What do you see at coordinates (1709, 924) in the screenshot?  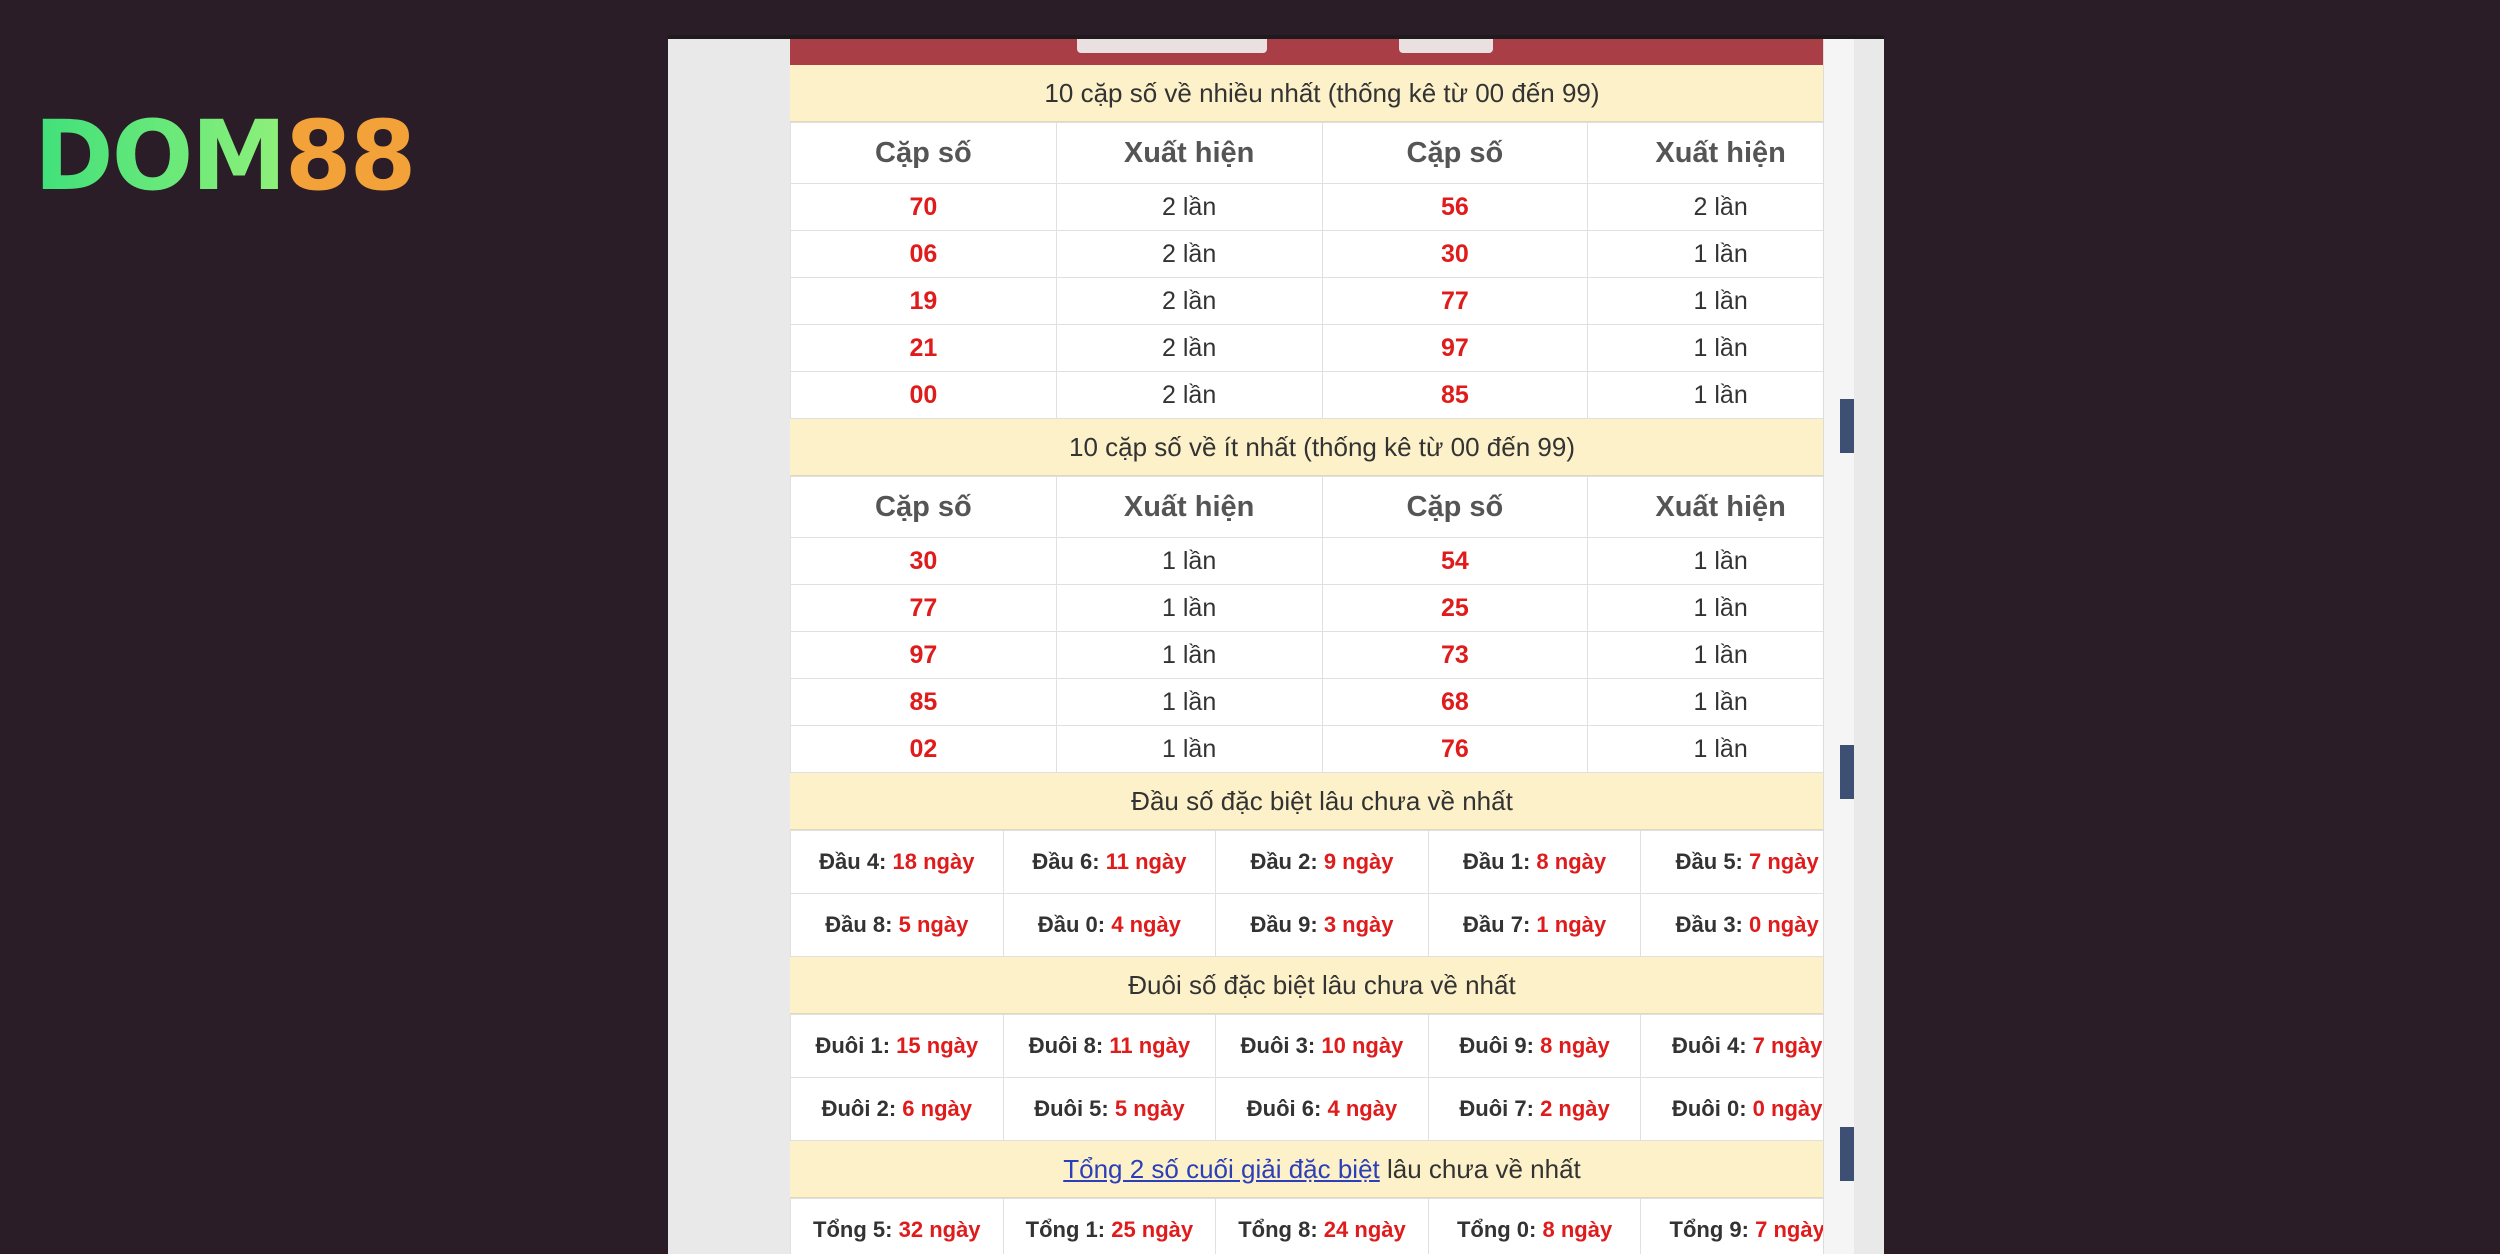 I see `stat-label: Đầu 3:` at bounding box center [1709, 924].